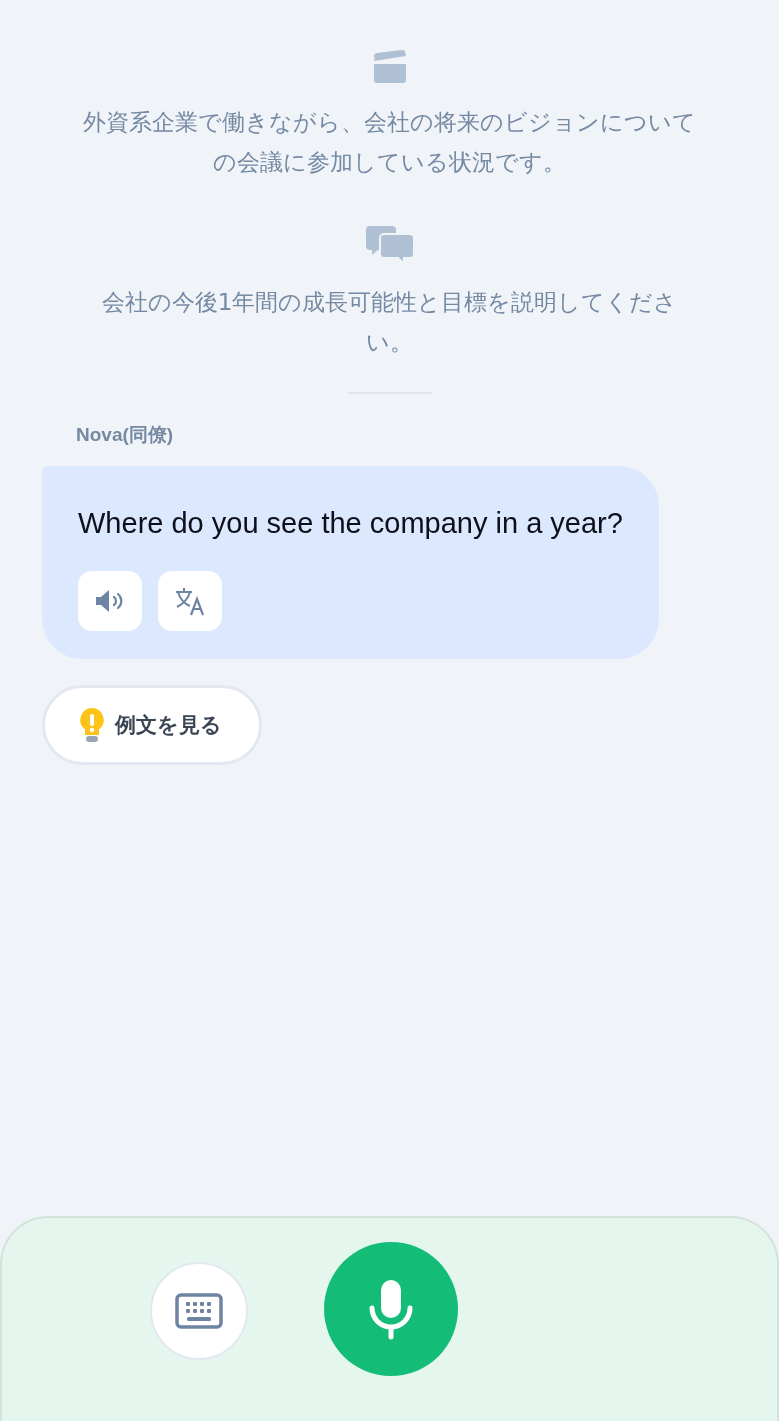  I want to click on task-text: 会社の今後1年間の成長可能性と目標を説明してください。, so click(389, 322).